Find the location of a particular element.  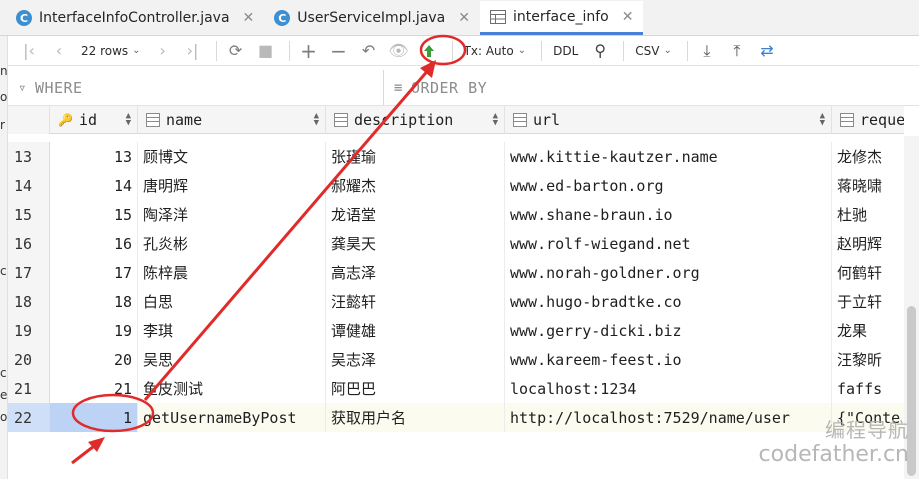

column-header-id: 🔑 id ▲ ▼ is located at coordinates (94, 120).